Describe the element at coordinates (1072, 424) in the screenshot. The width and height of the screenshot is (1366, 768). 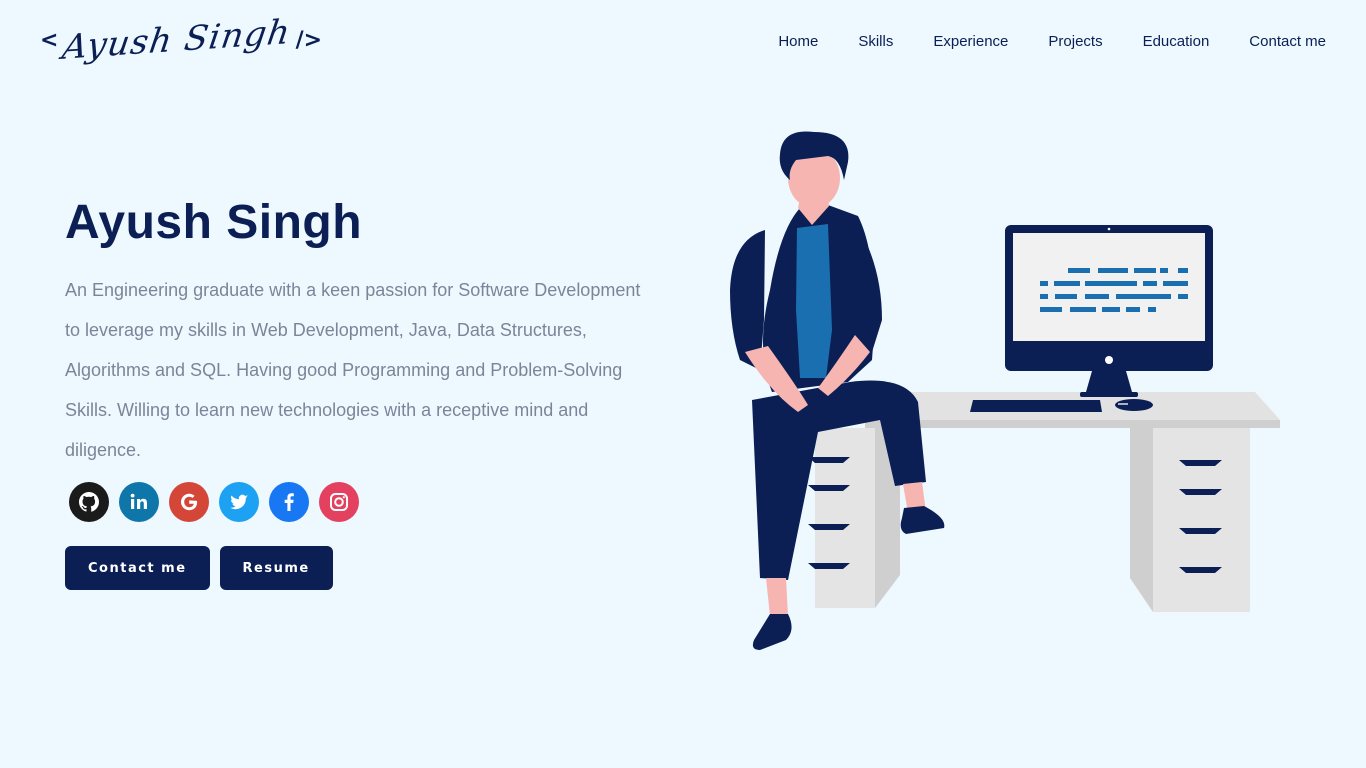
I see `desk-edge` at that location.